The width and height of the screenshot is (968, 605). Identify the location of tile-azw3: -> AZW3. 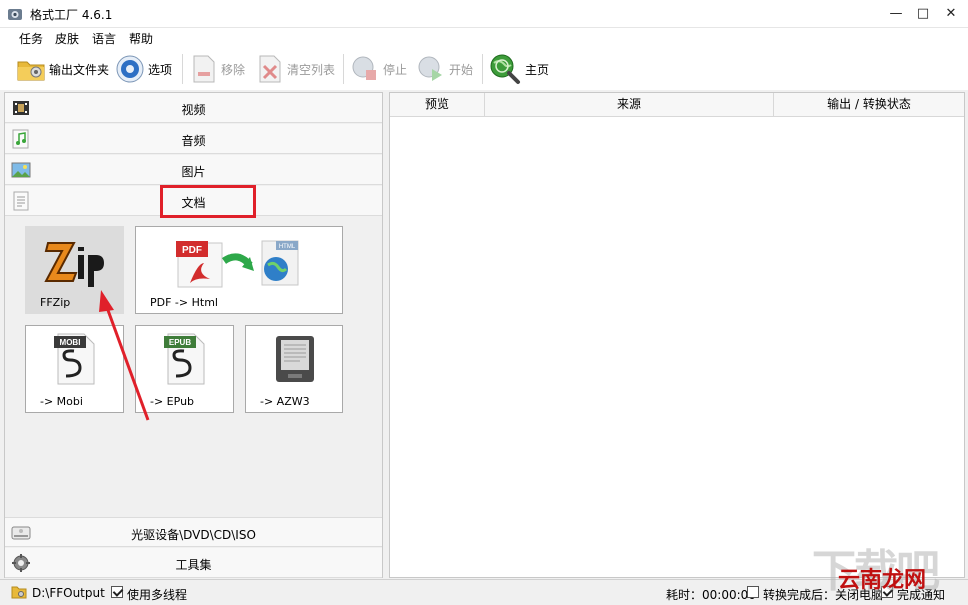
(294, 369).